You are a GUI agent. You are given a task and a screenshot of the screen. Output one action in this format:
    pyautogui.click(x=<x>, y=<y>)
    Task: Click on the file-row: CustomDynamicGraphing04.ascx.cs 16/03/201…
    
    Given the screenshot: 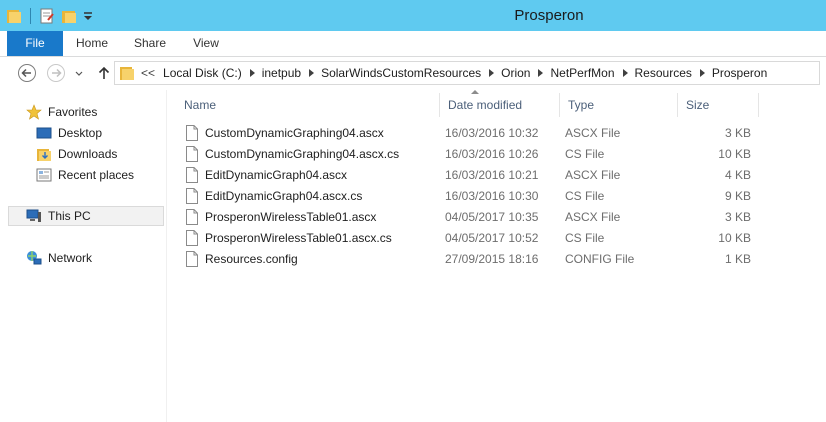 What is the action you would take?
    pyautogui.click(x=496, y=154)
    